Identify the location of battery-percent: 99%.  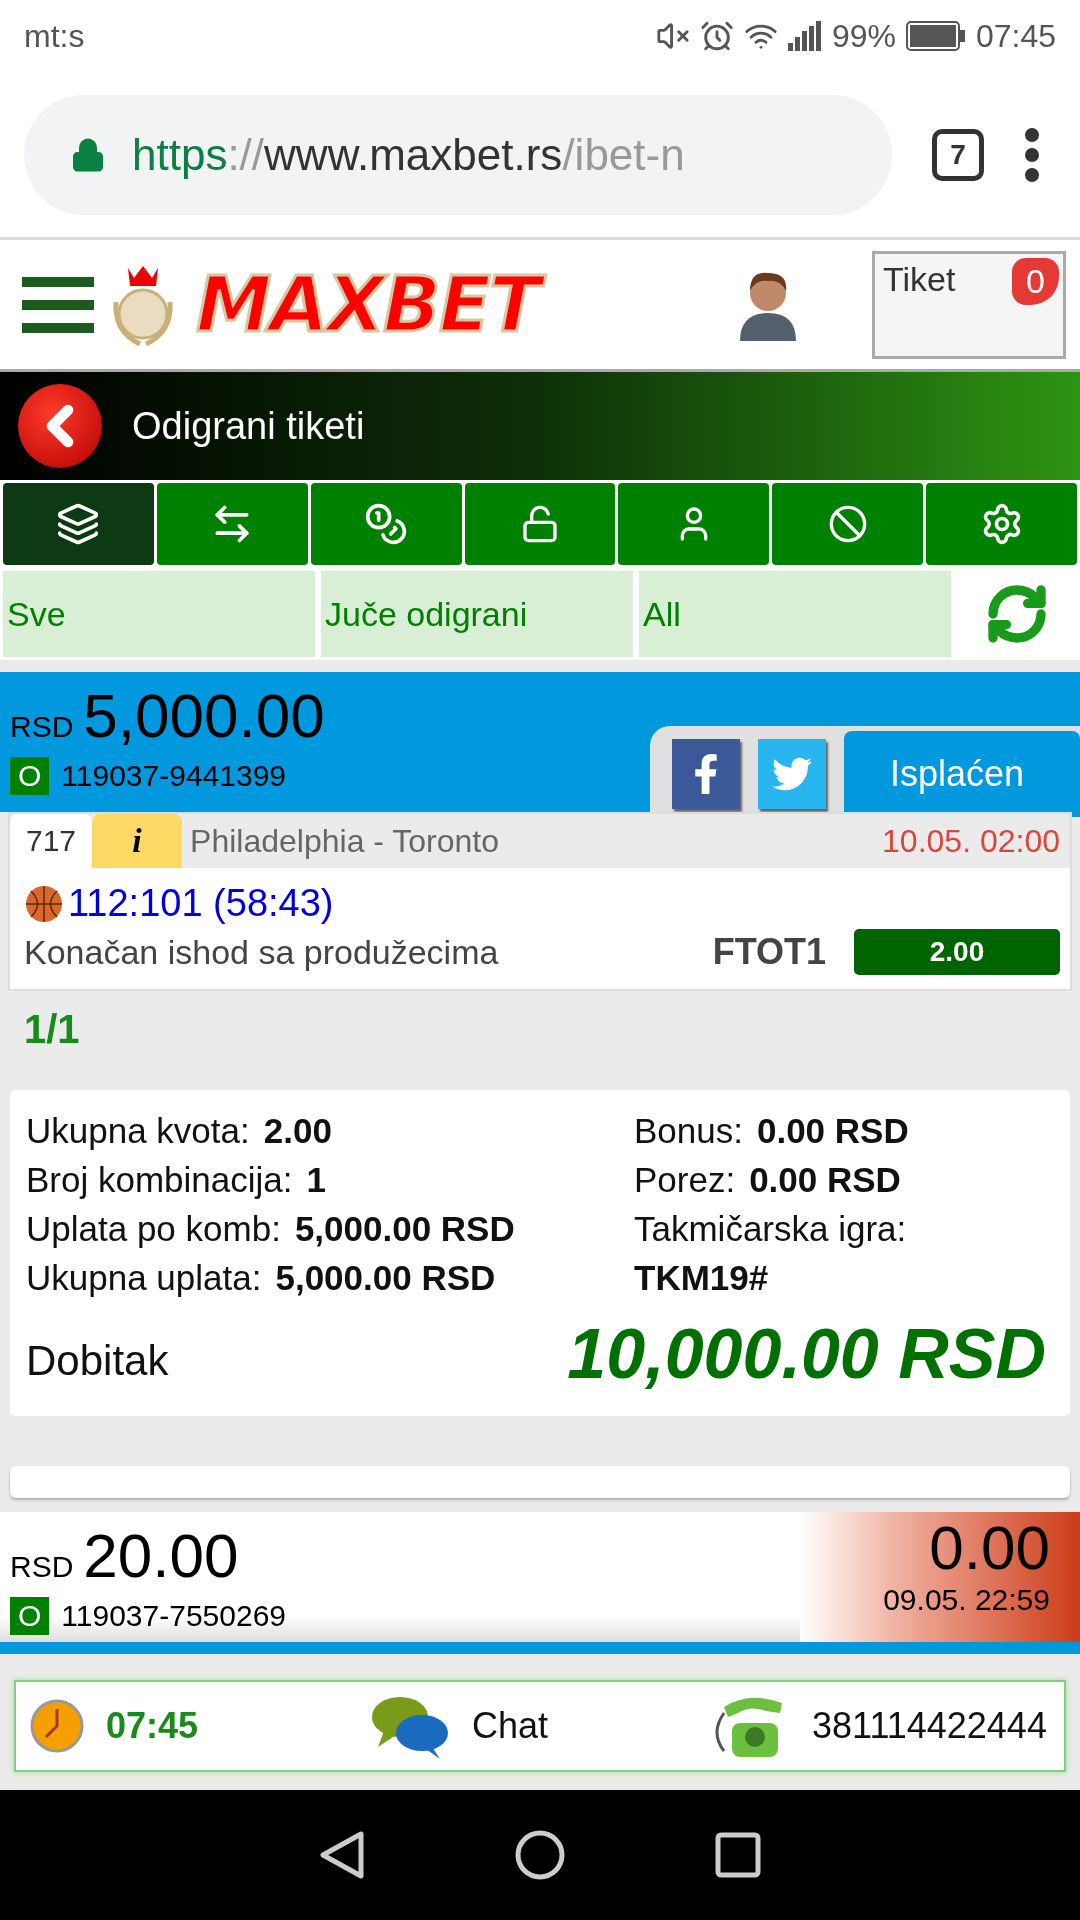
(863, 36).